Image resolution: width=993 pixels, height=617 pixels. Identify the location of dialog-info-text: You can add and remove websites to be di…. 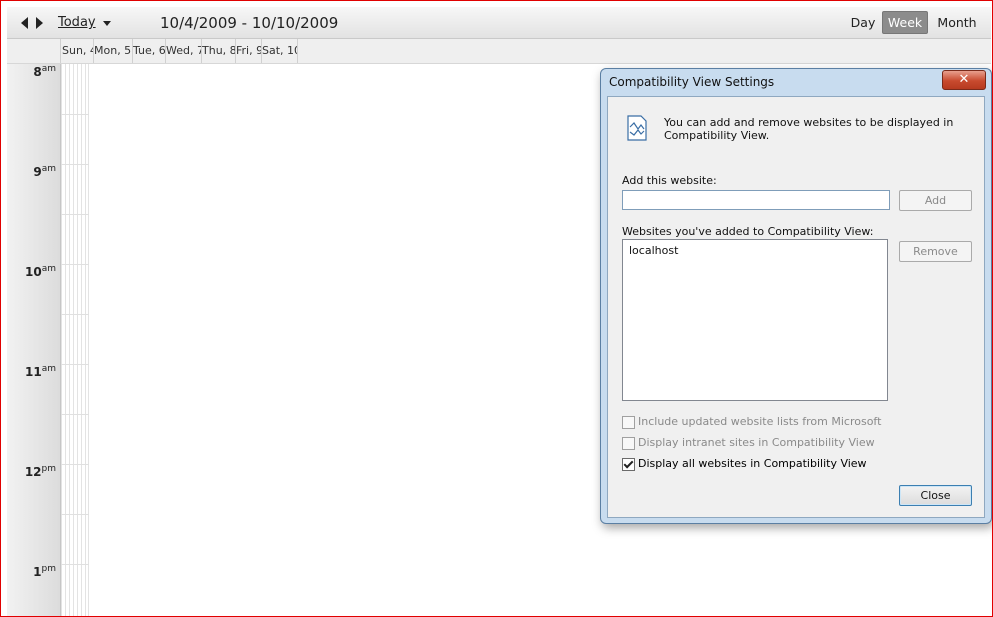
(809, 129).